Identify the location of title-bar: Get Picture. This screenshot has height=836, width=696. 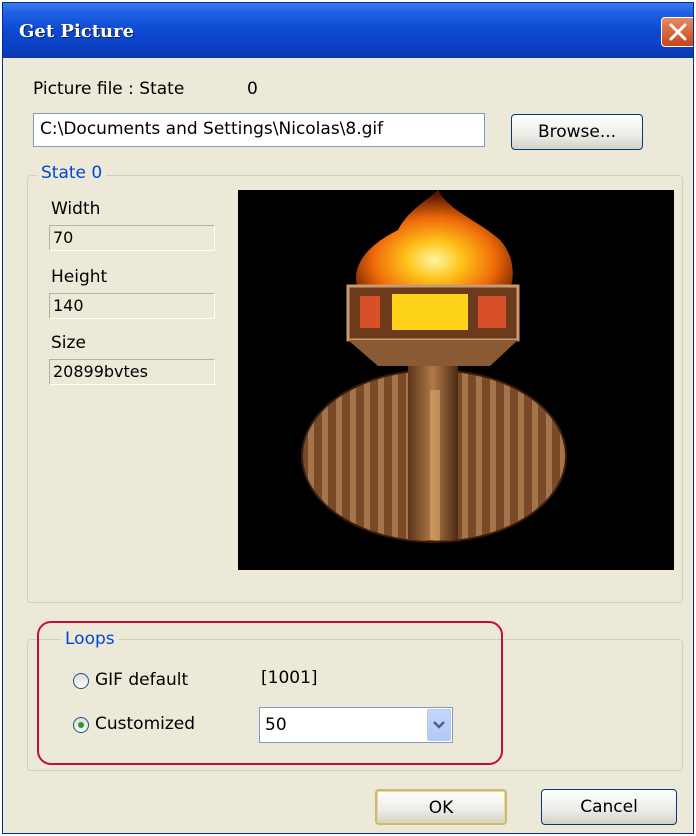
(348, 30).